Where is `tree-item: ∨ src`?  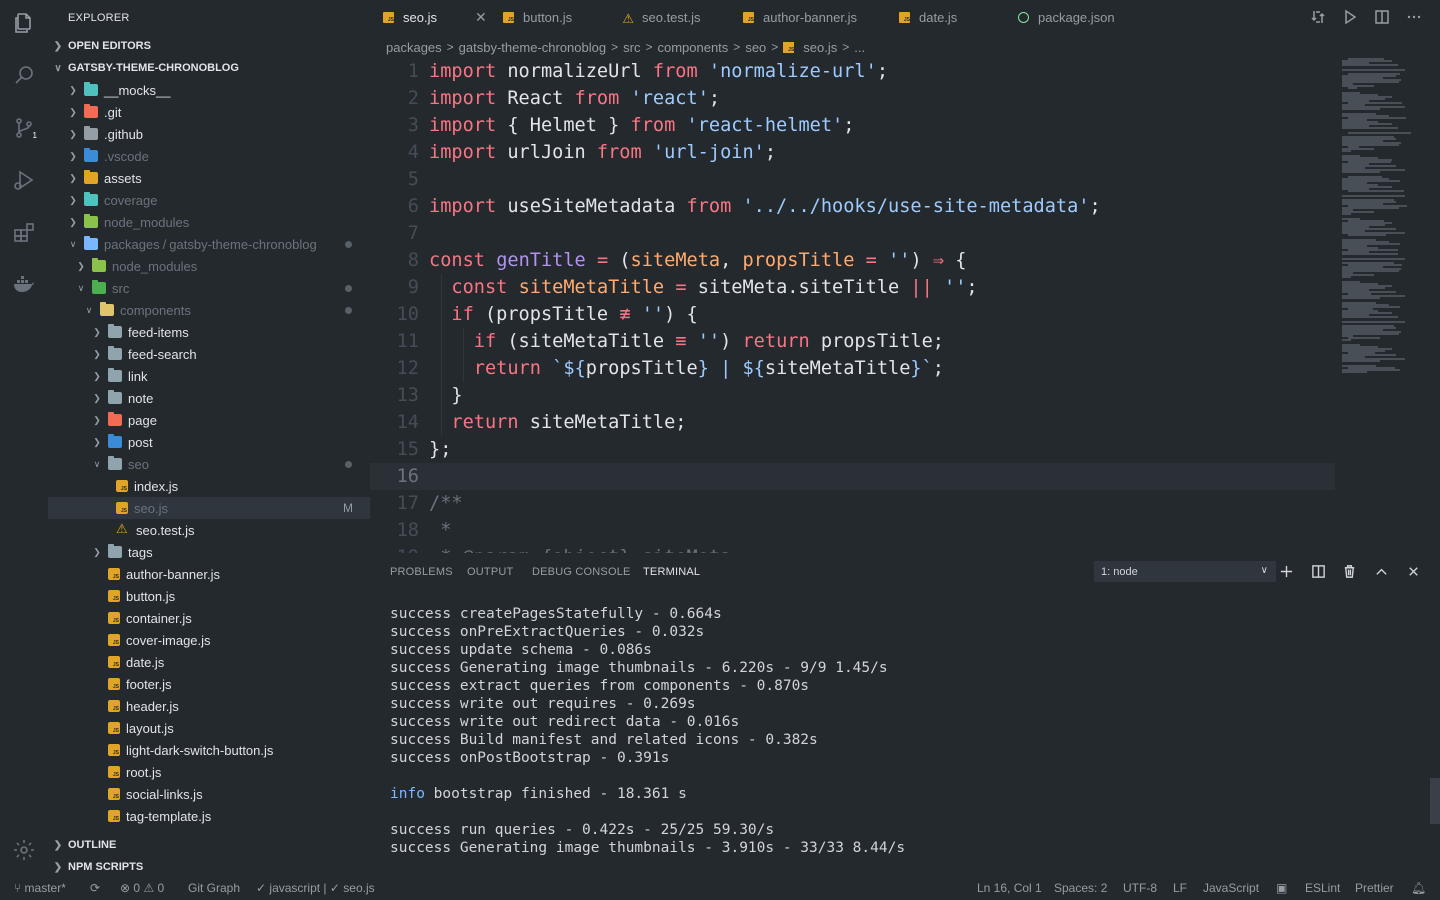 tree-item: ∨ src is located at coordinates (209, 288).